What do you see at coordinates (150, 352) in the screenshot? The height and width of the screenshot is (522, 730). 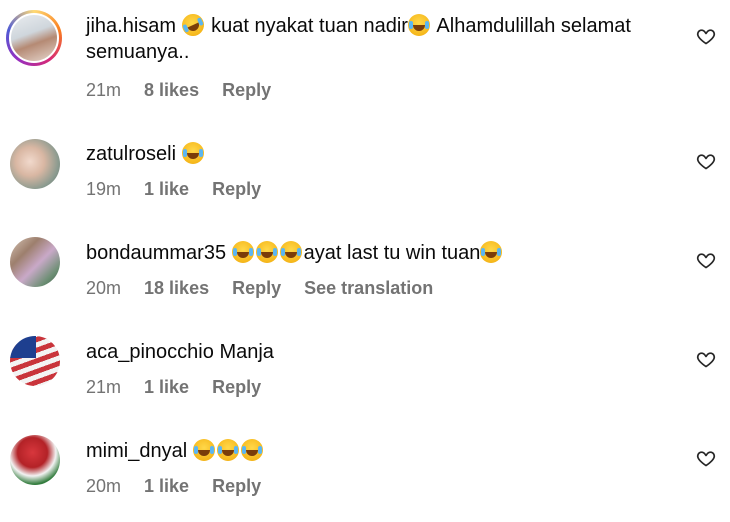 I see `comment-username: aca_pinocchio` at bounding box center [150, 352].